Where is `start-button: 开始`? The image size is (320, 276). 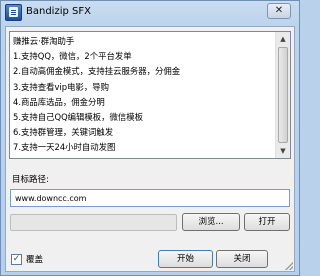
start-button: 开始 is located at coordinates (185, 259).